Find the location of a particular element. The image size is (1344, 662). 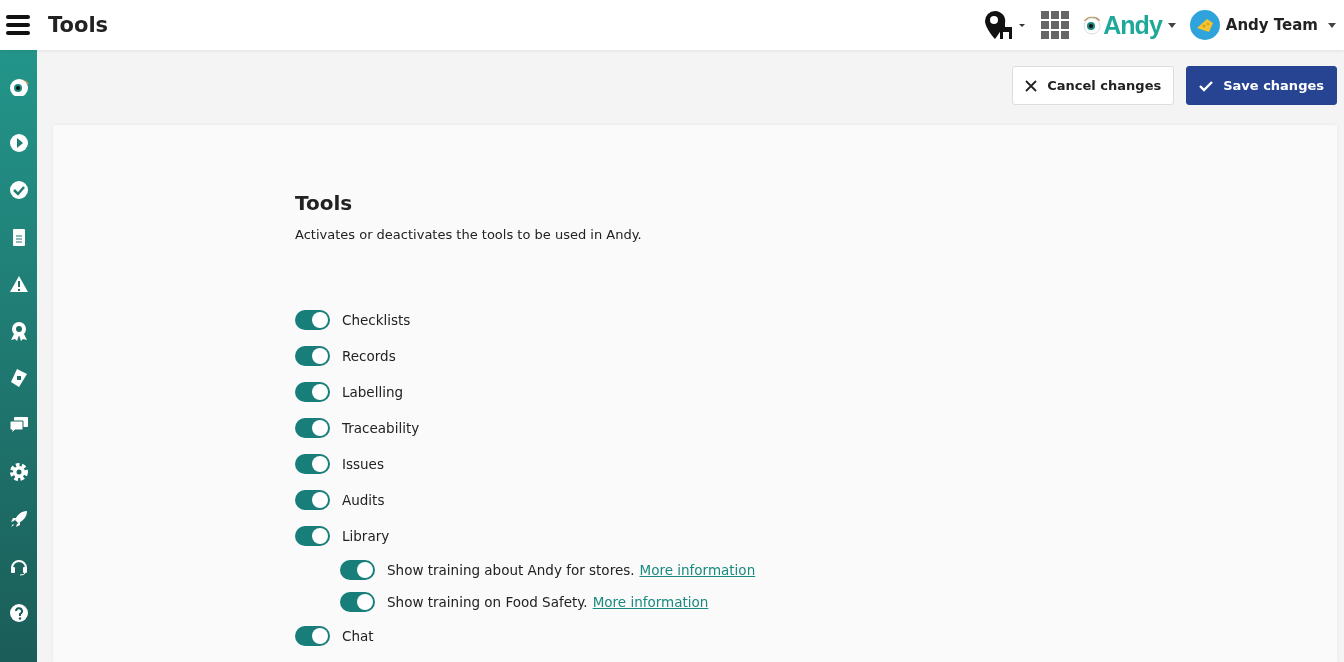

chat-bubbles-icon is located at coordinates (18, 425).